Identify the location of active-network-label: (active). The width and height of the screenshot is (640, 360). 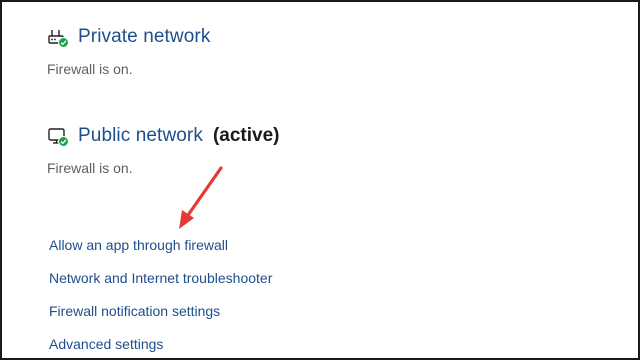
(246, 135).